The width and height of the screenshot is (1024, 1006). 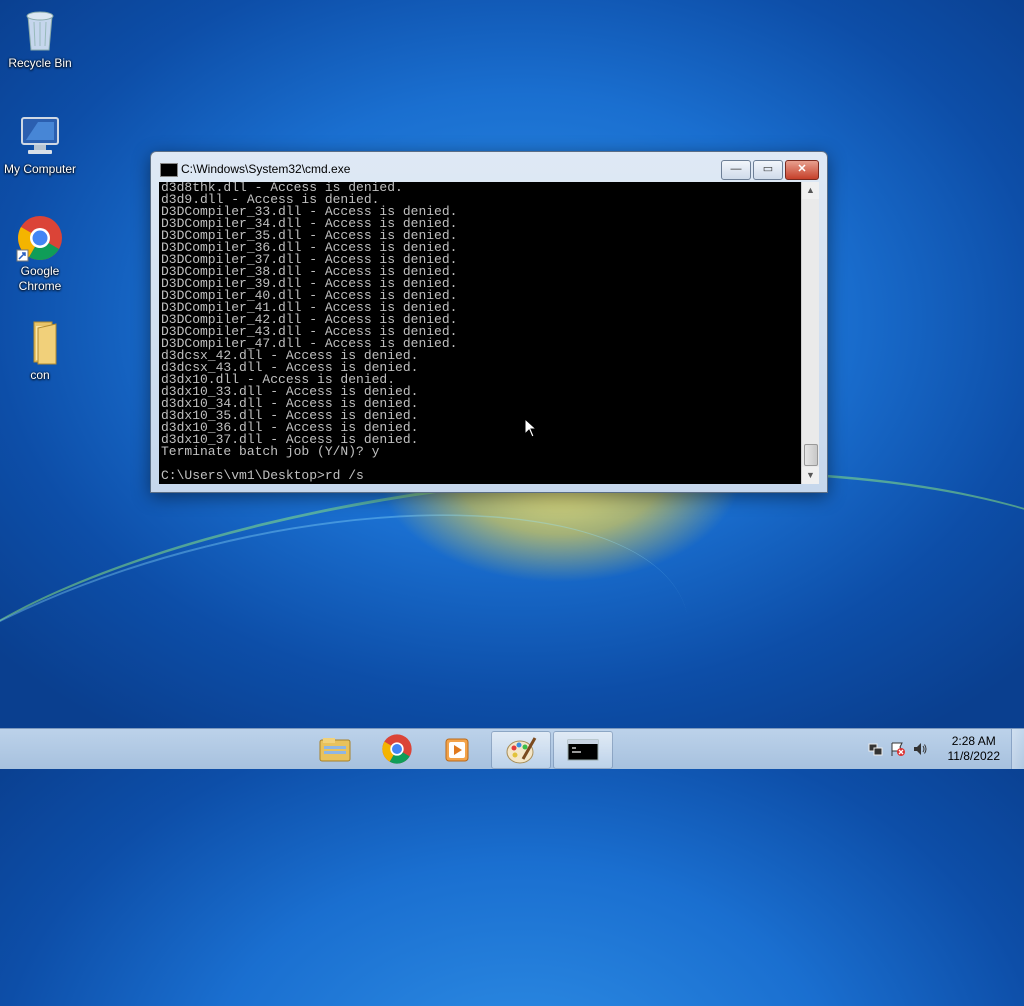 I want to click on paint-icon, so click(x=521, y=750).